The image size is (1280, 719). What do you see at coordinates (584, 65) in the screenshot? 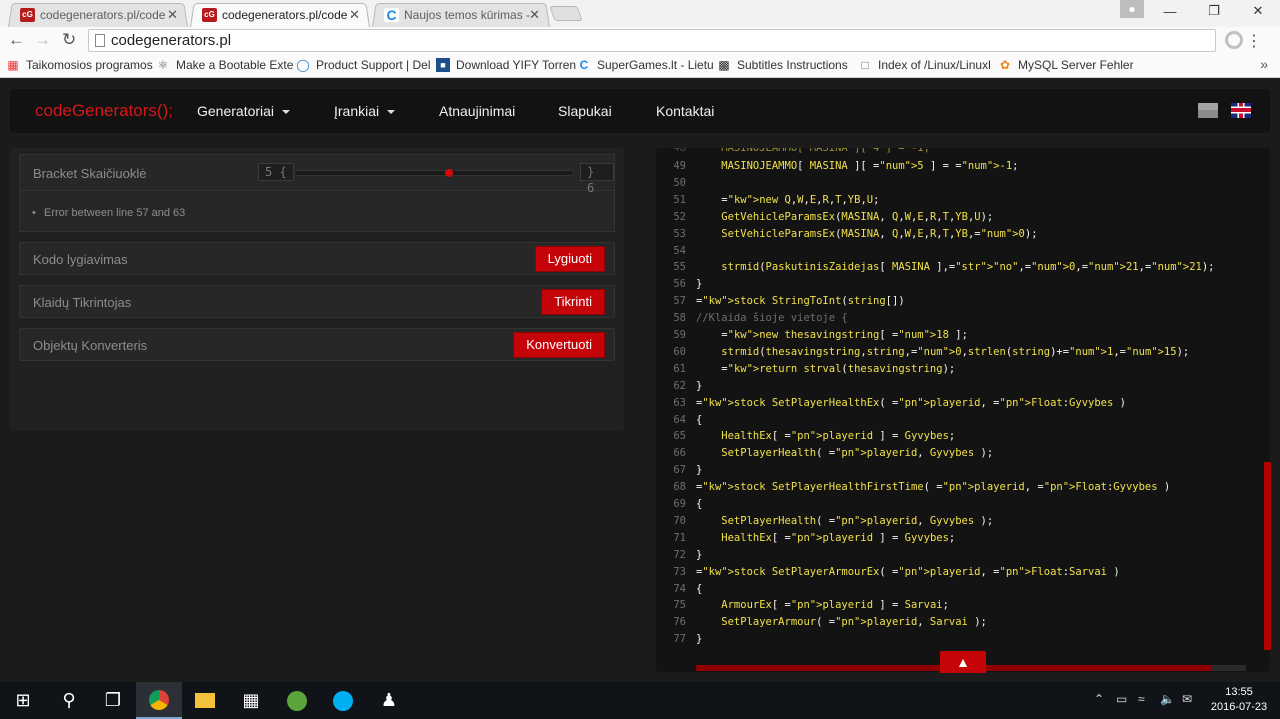
I see `supergames-icon: C` at bounding box center [584, 65].